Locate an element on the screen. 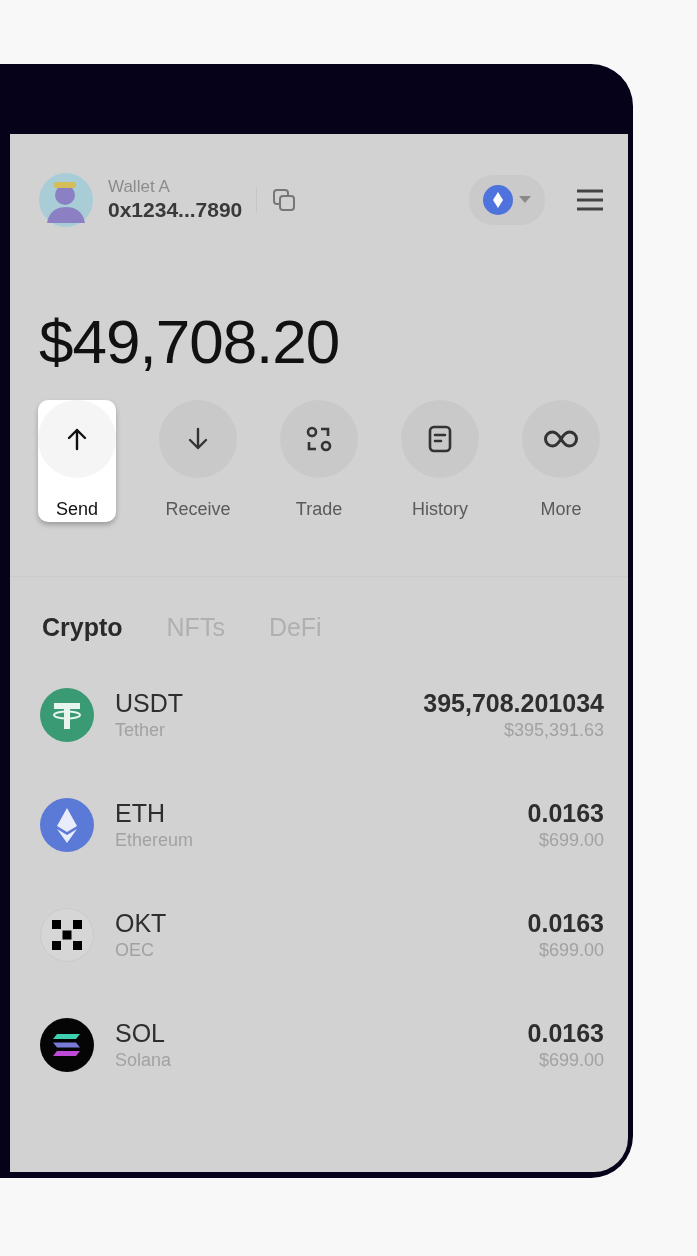 Image resolution: width=697 pixels, height=1256 pixels. copy-icon is located at coordinates (284, 200).